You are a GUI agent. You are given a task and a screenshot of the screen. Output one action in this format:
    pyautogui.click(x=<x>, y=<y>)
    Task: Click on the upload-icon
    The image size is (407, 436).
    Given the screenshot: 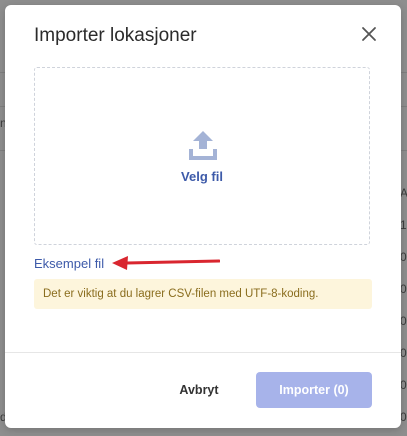 What is the action you would take?
    pyautogui.click(x=203, y=145)
    